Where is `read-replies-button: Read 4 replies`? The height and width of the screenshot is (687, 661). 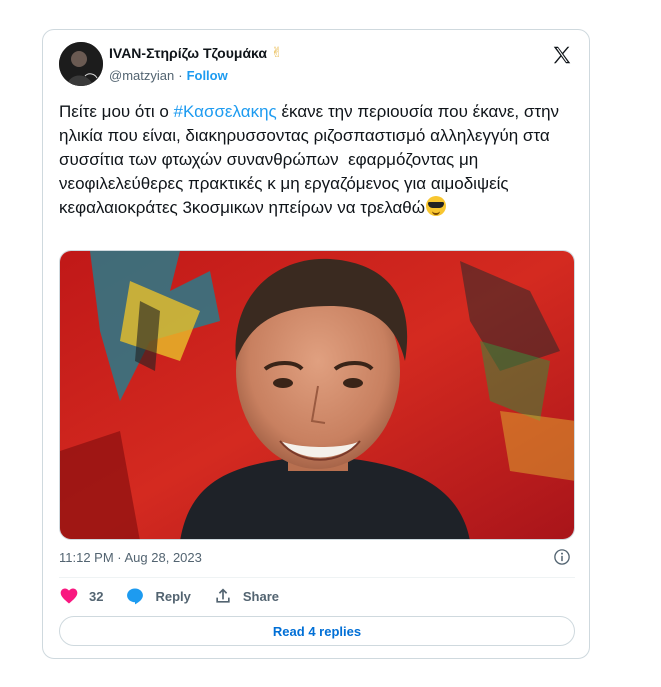 read-replies-button: Read 4 replies is located at coordinates (317, 631).